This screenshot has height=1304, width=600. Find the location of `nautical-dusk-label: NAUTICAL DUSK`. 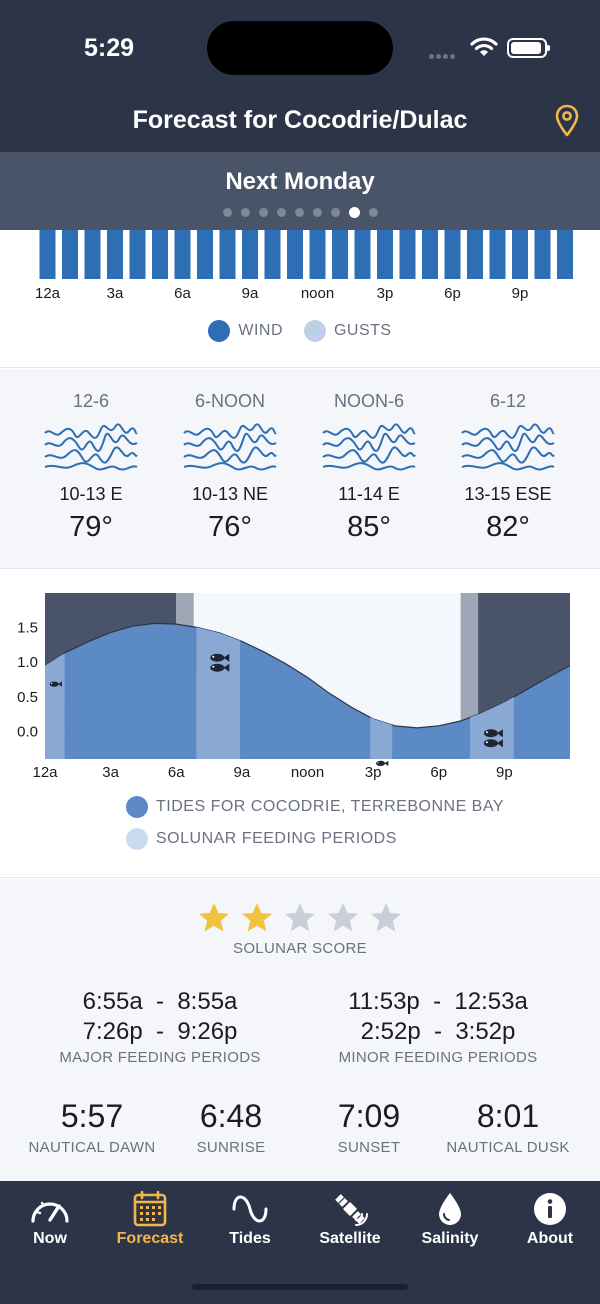

nautical-dusk-label: NAUTICAL DUSK is located at coordinates (508, 1147).